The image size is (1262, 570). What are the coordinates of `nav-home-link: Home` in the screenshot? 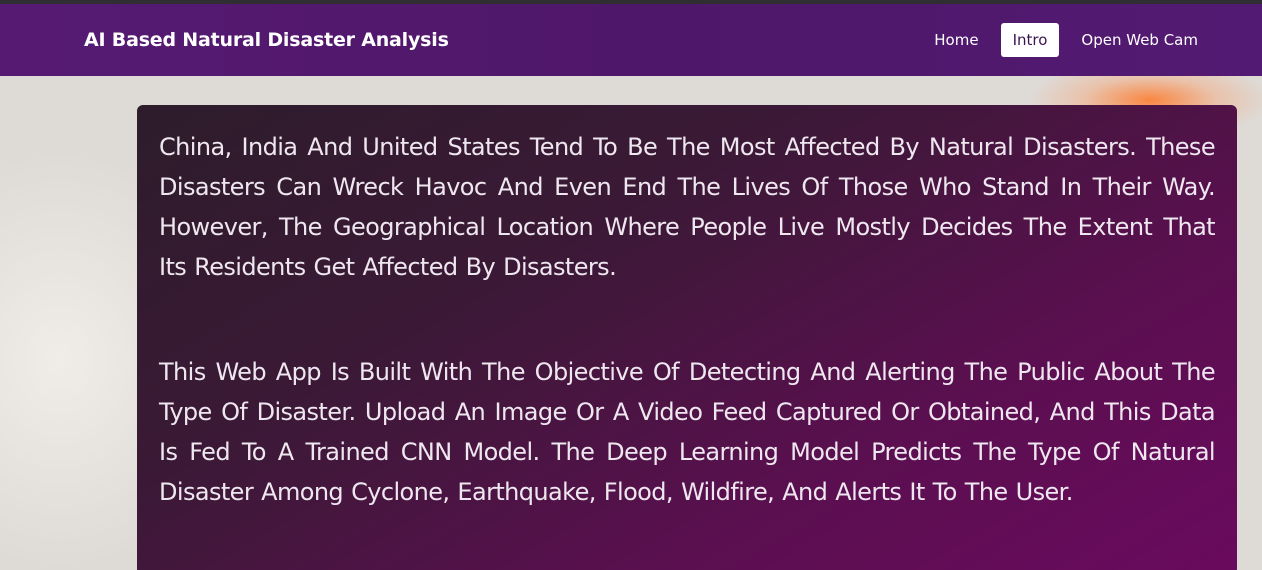 It's located at (956, 40).